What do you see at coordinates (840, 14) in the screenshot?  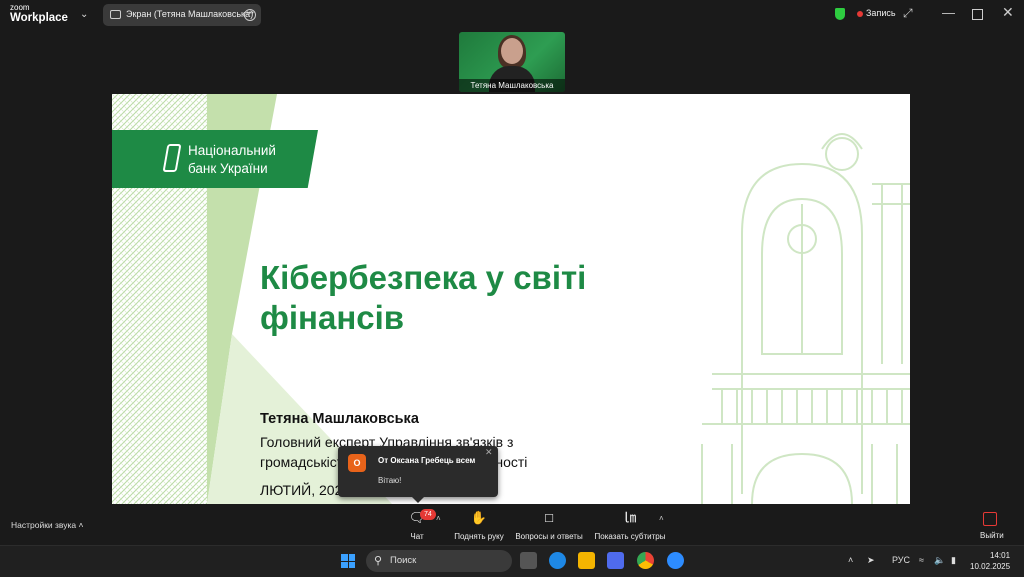 I see `shield-icon` at bounding box center [840, 14].